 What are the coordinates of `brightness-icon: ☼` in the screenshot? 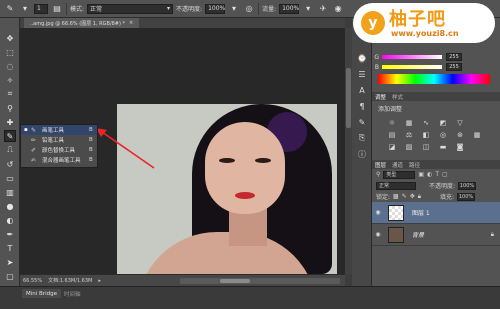 It's located at (392, 123).